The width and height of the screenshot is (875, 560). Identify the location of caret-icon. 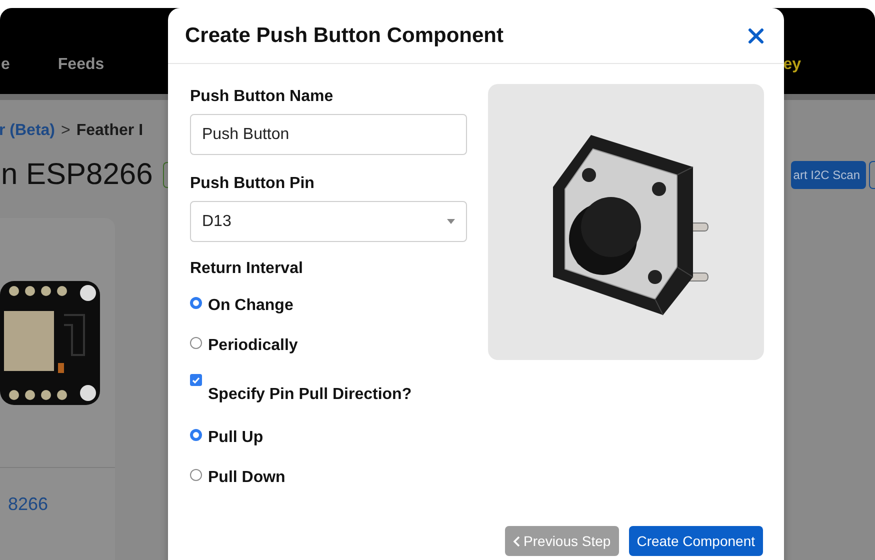
(451, 221).